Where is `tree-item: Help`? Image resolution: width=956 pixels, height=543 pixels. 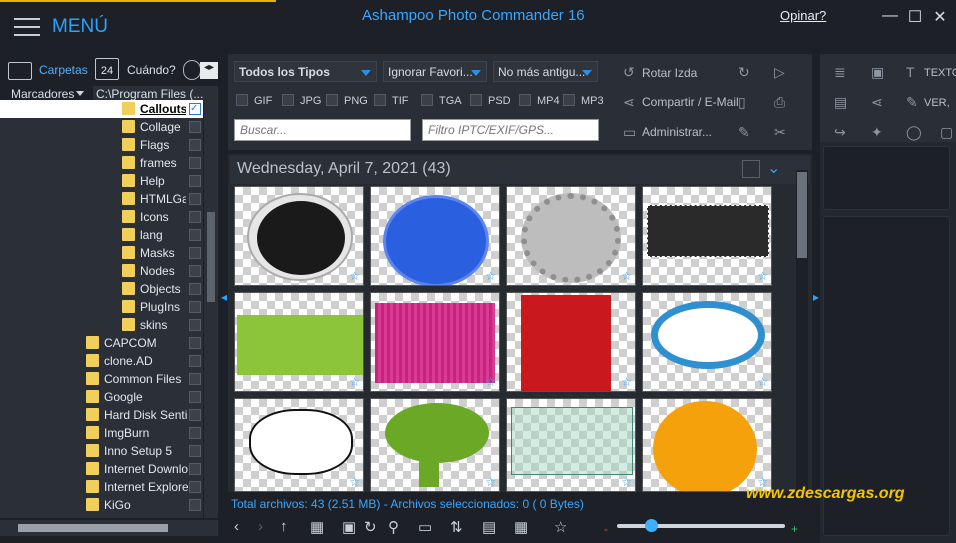
tree-item: Help is located at coordinates (101, 181).